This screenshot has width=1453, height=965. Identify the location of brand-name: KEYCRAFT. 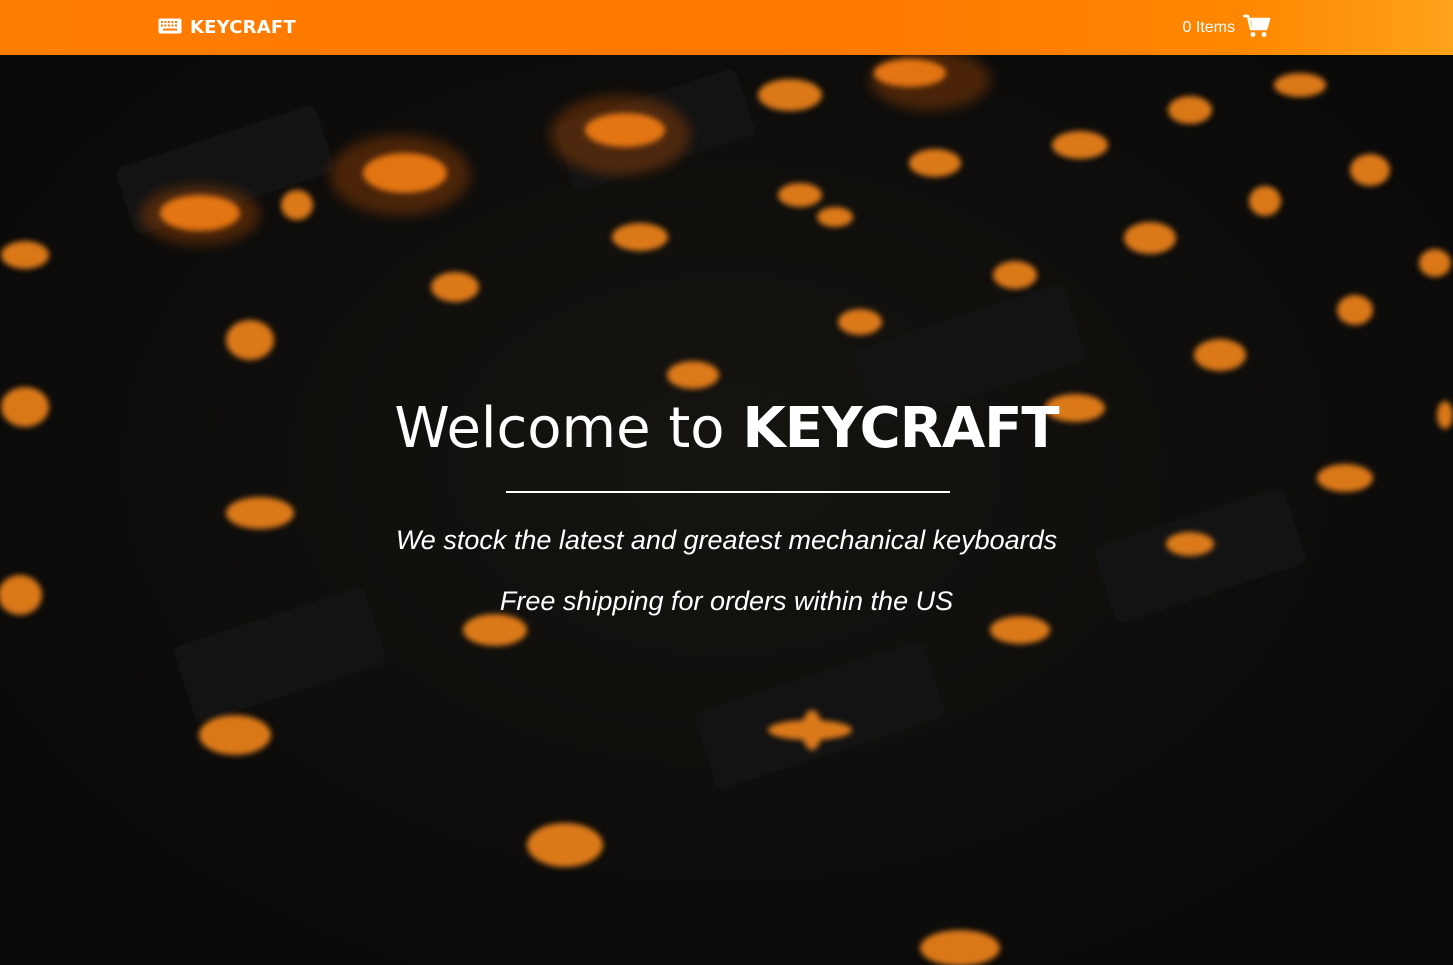
(243, 27).